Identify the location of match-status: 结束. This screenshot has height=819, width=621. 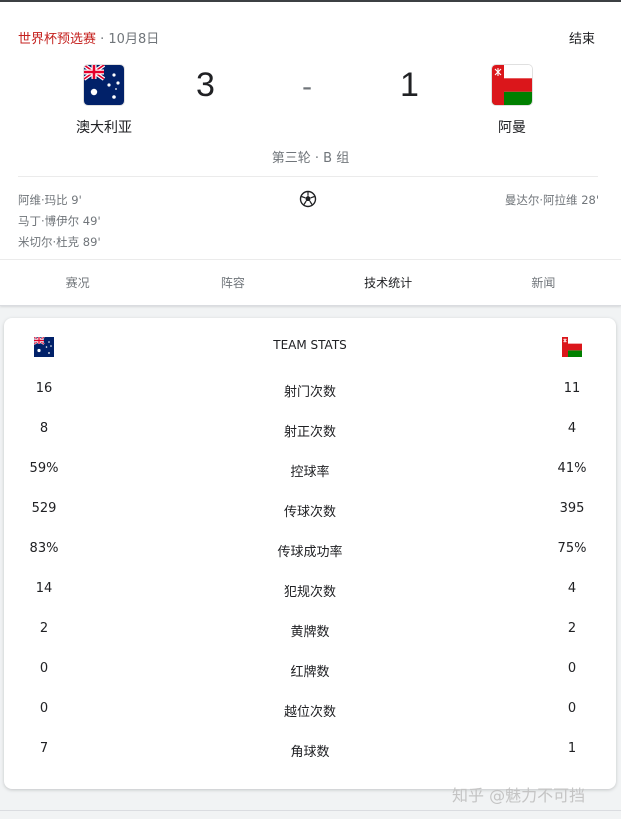
(581, 39).